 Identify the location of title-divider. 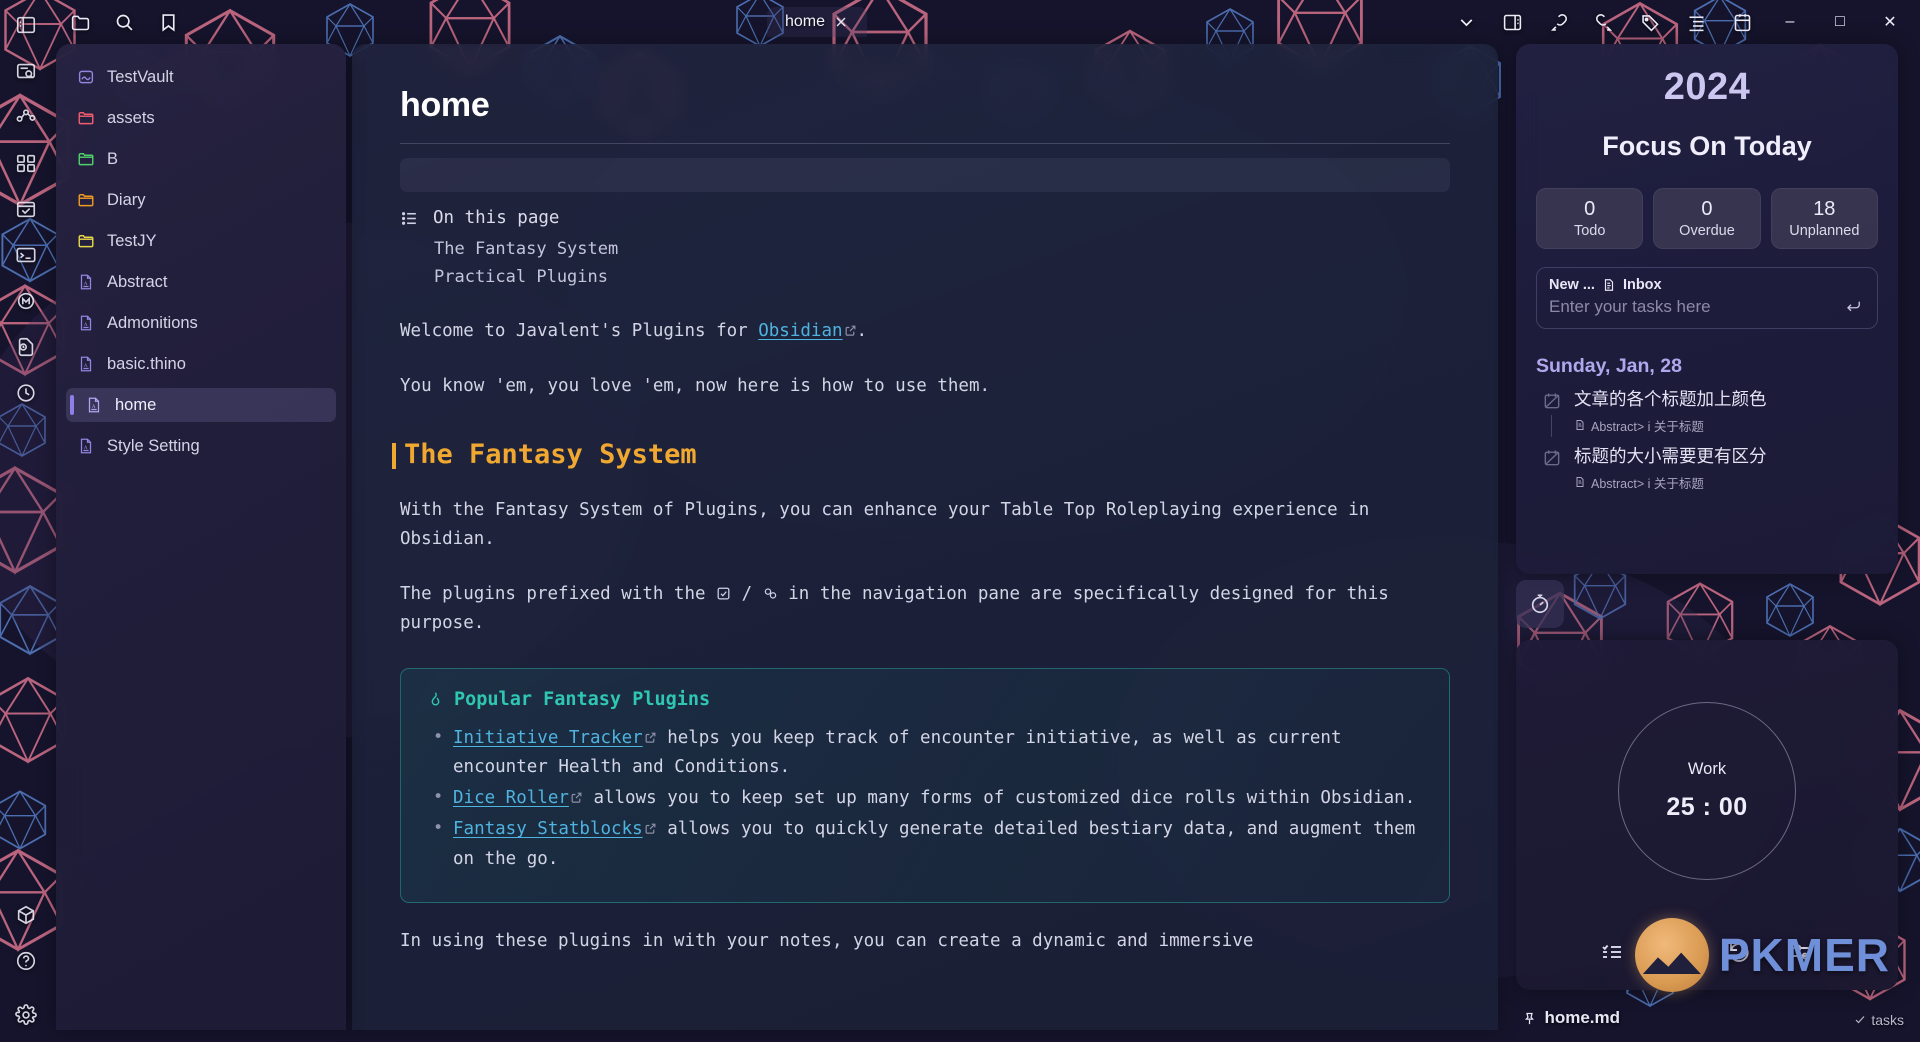
(925, 143).